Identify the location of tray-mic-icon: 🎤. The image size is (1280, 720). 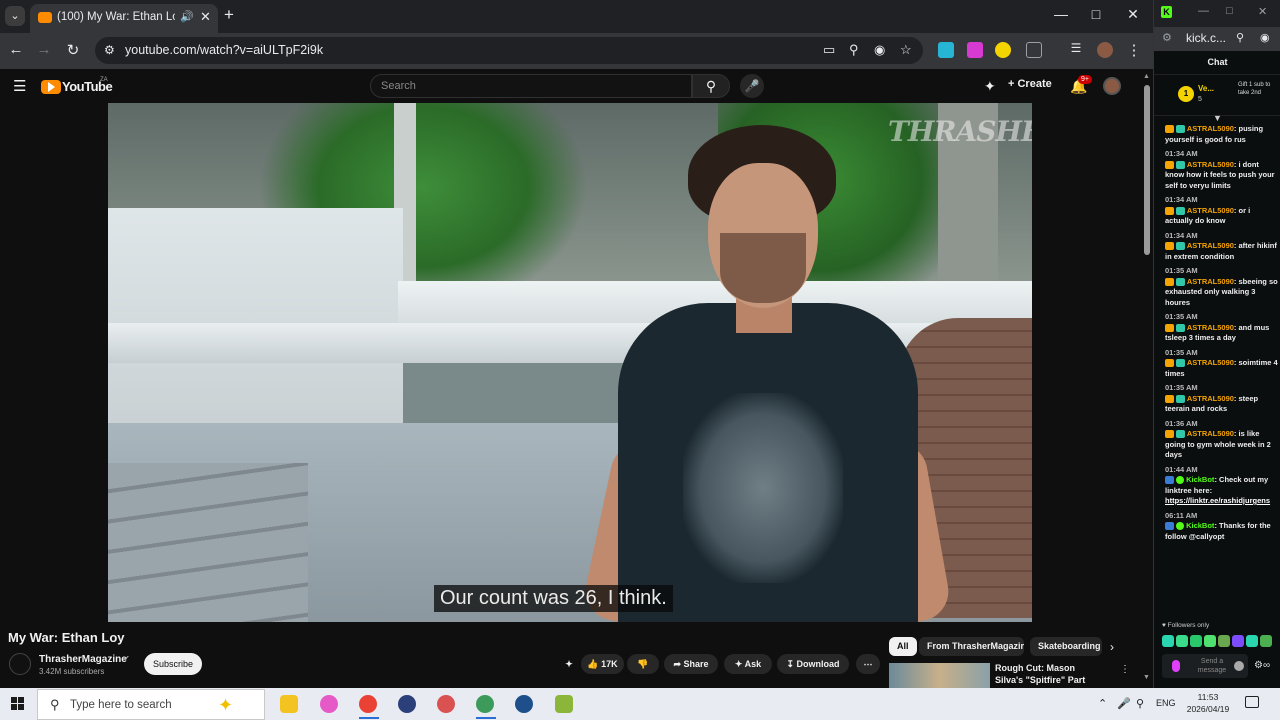
(1124, 703).